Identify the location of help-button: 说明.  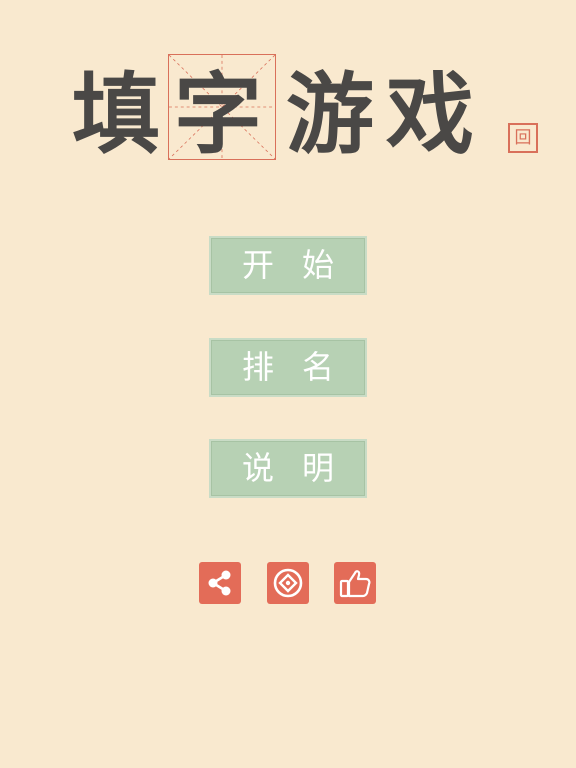
(288, 468).